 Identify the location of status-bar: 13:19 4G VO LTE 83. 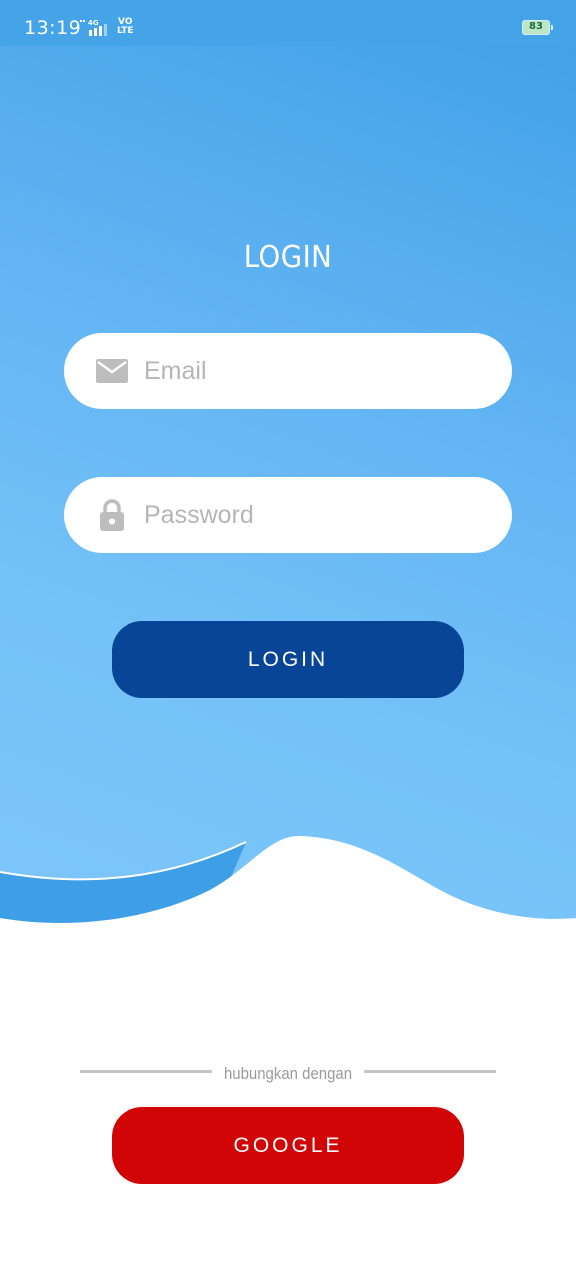
(288, 23).